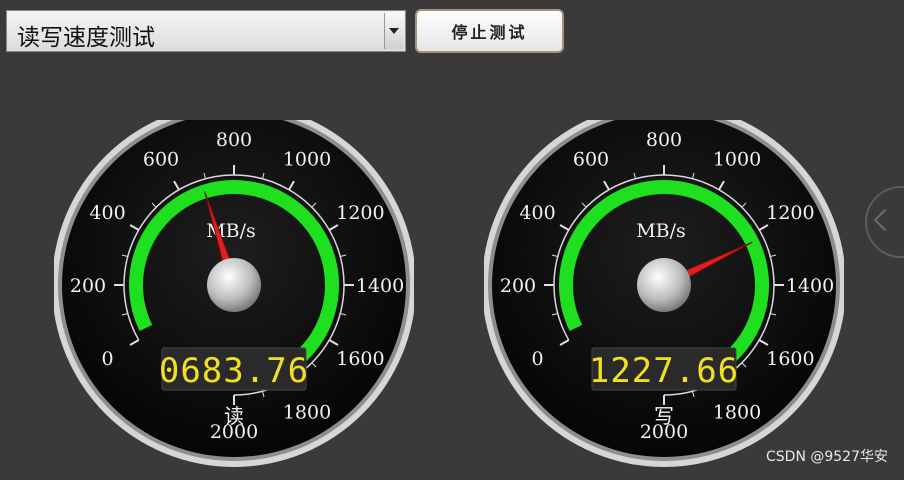 This screenshot has height=480, width=904. I want to click on test-mode-select: 读写速度测试, so click(206, 31).